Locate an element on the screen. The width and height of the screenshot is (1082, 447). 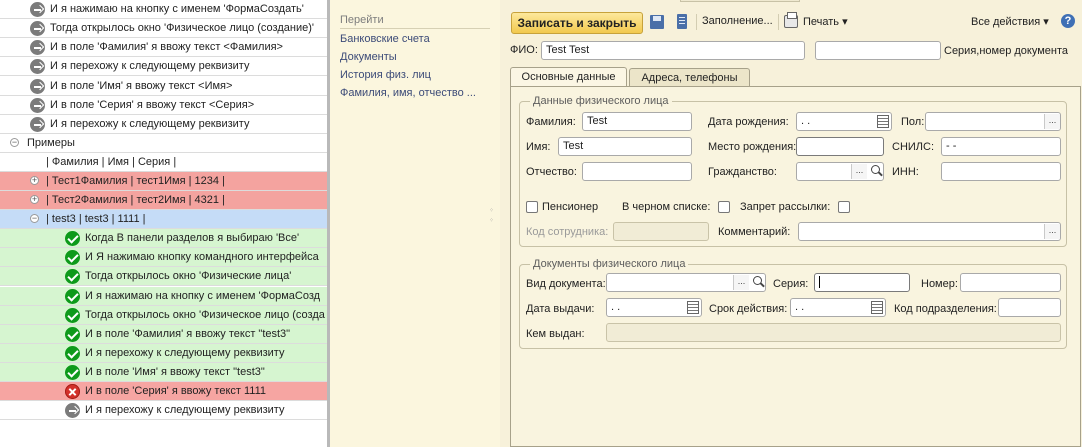
tree-row: | Фамилия | Имя | Серия | is located at coordinates (163, 162).